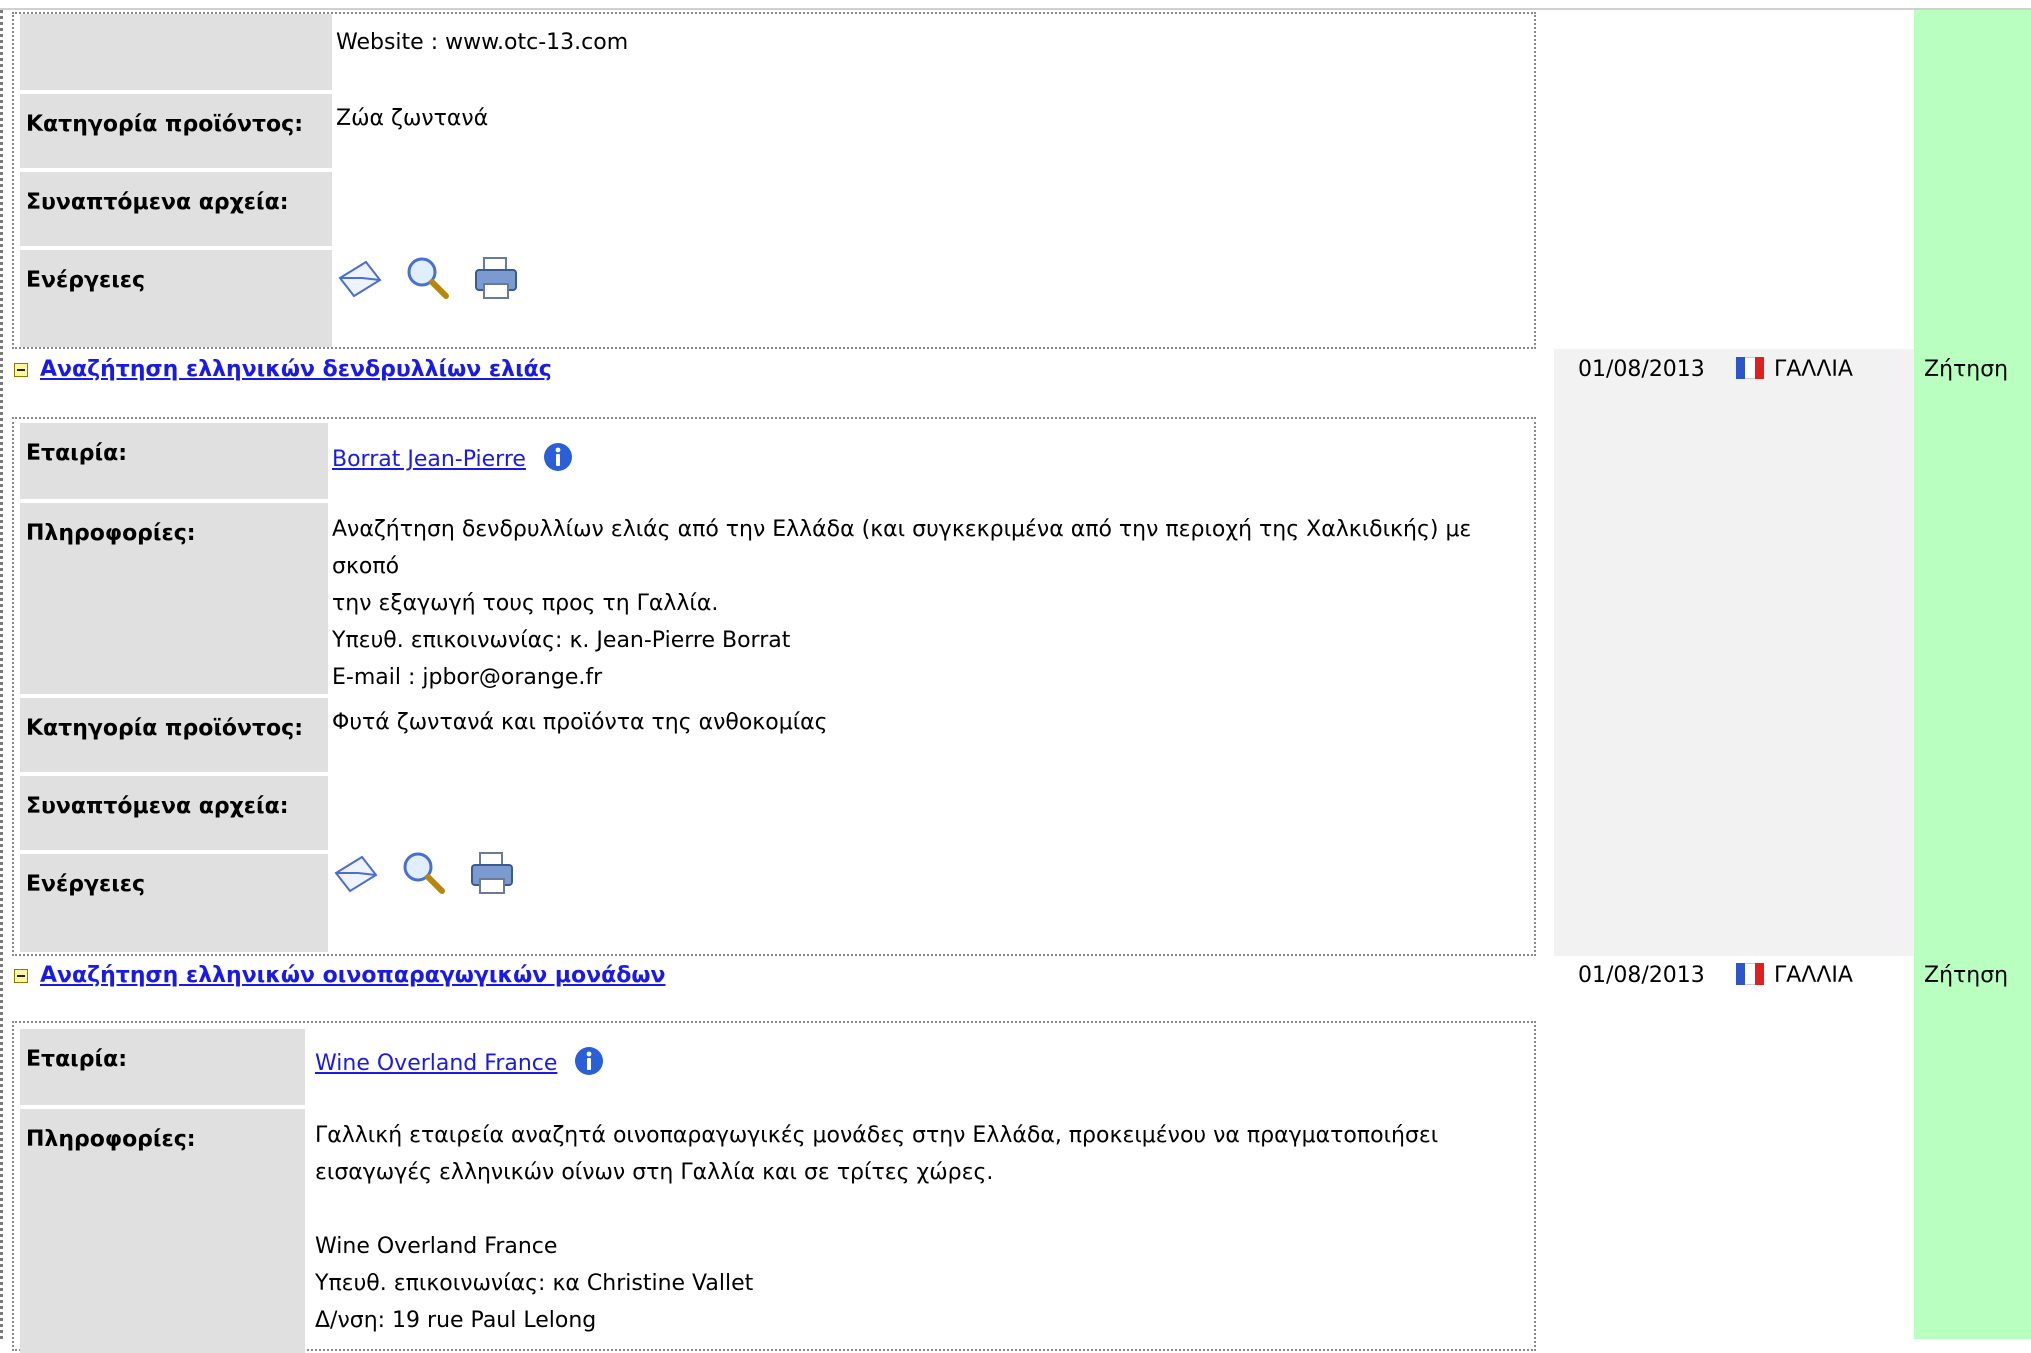 This screenshot has width=2031, height=1353. Describe the element at coordinates (1015, 5) in the screenshot. I see `top-border` at that location.